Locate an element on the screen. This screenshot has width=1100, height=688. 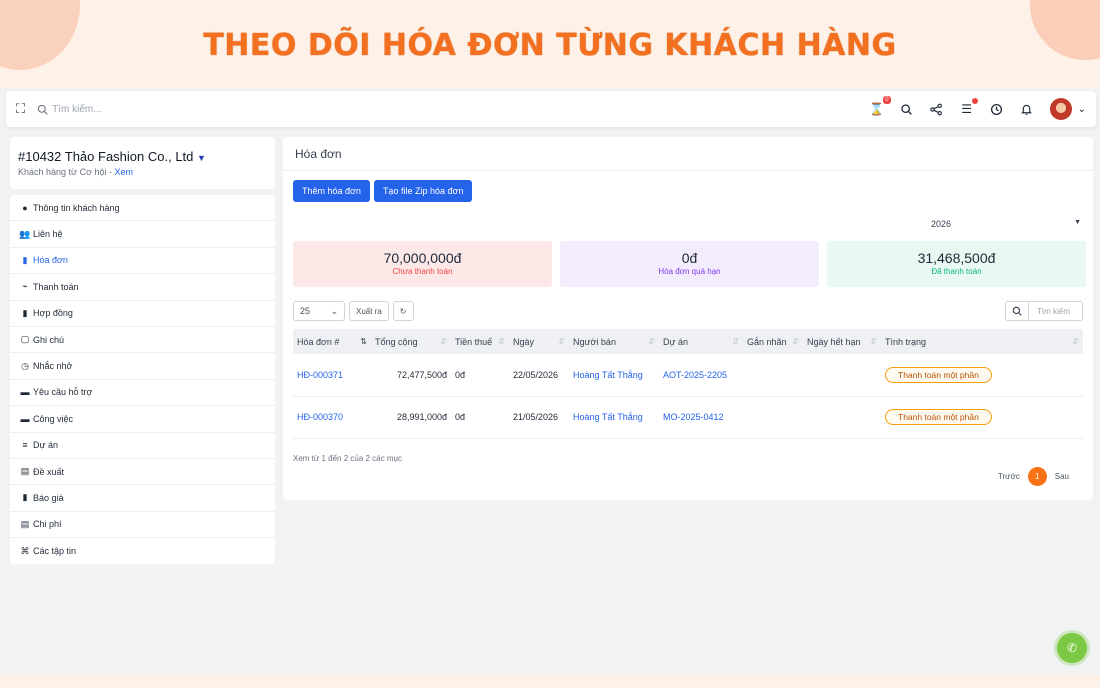
column-header: Tiền thuế ⇵ is located at coordinates (480, 341).